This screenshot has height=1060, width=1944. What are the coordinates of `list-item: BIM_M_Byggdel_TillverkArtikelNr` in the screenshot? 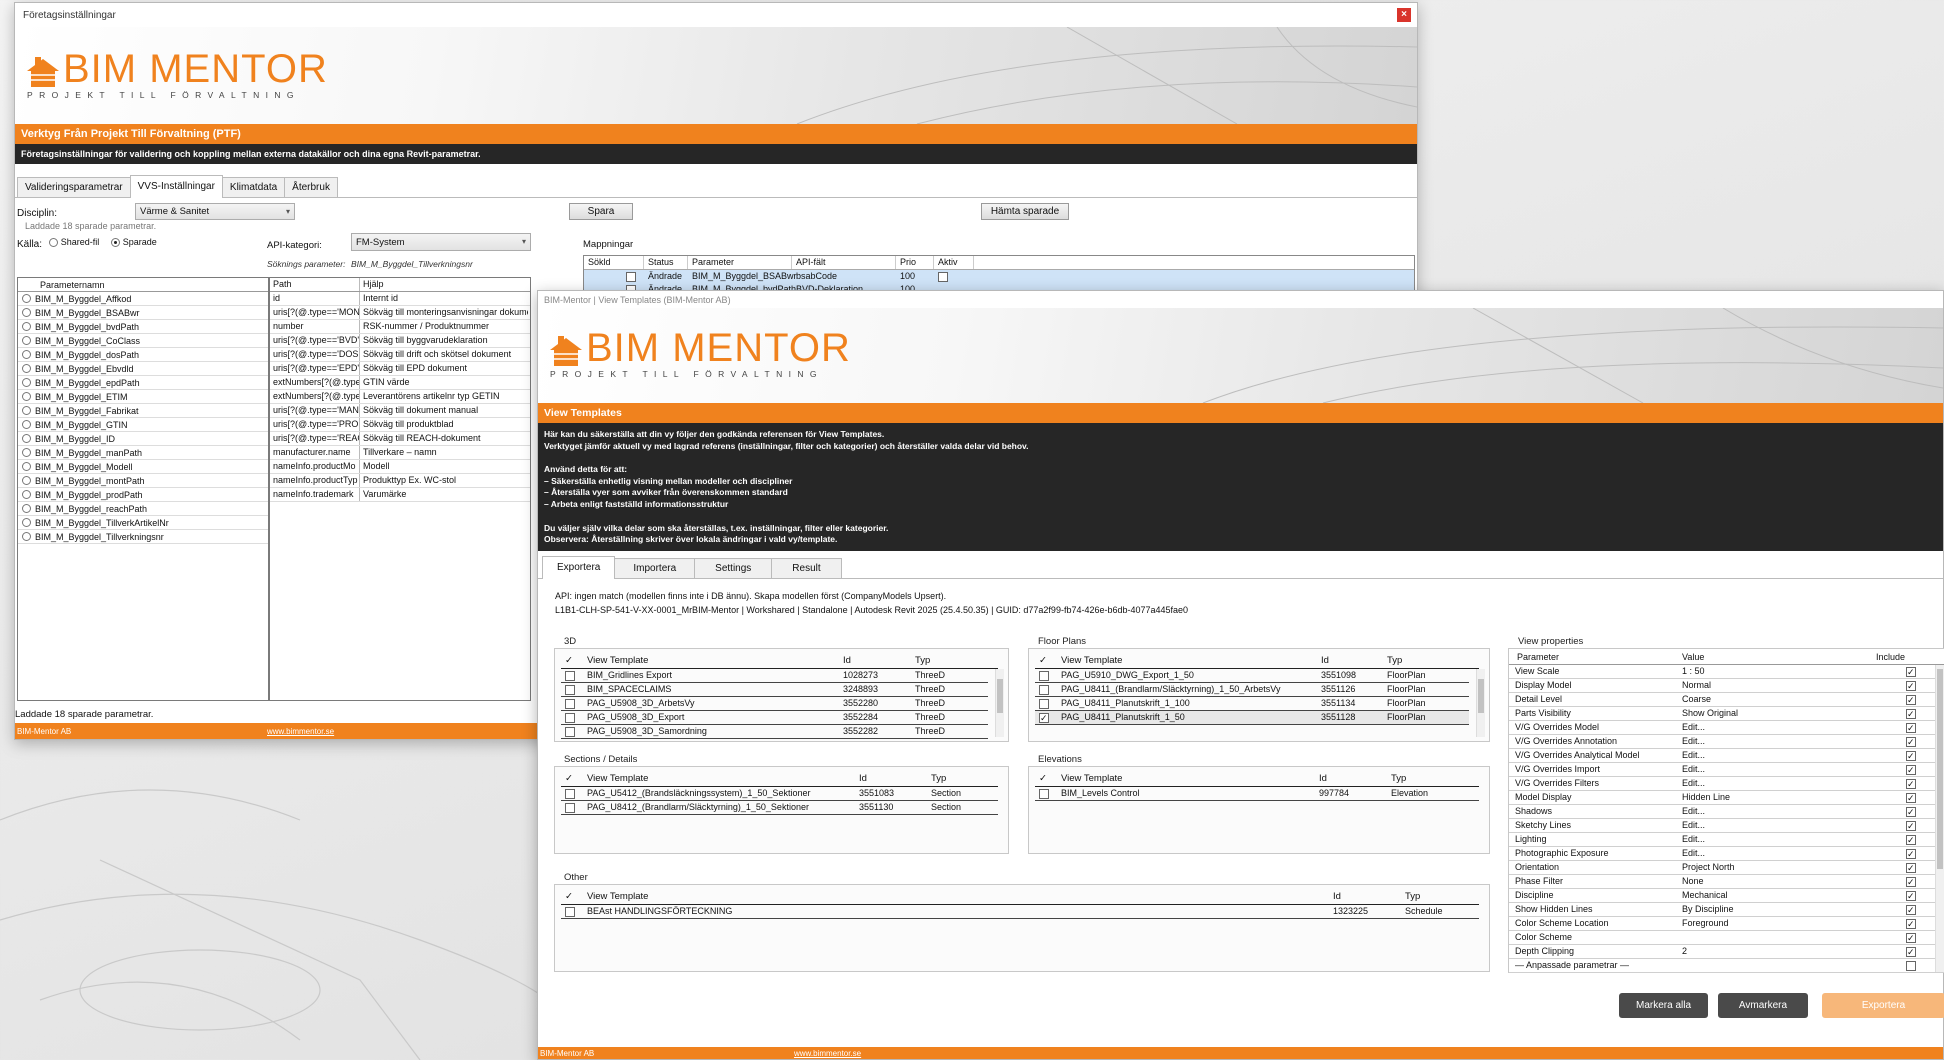 It's located at (143, 523).